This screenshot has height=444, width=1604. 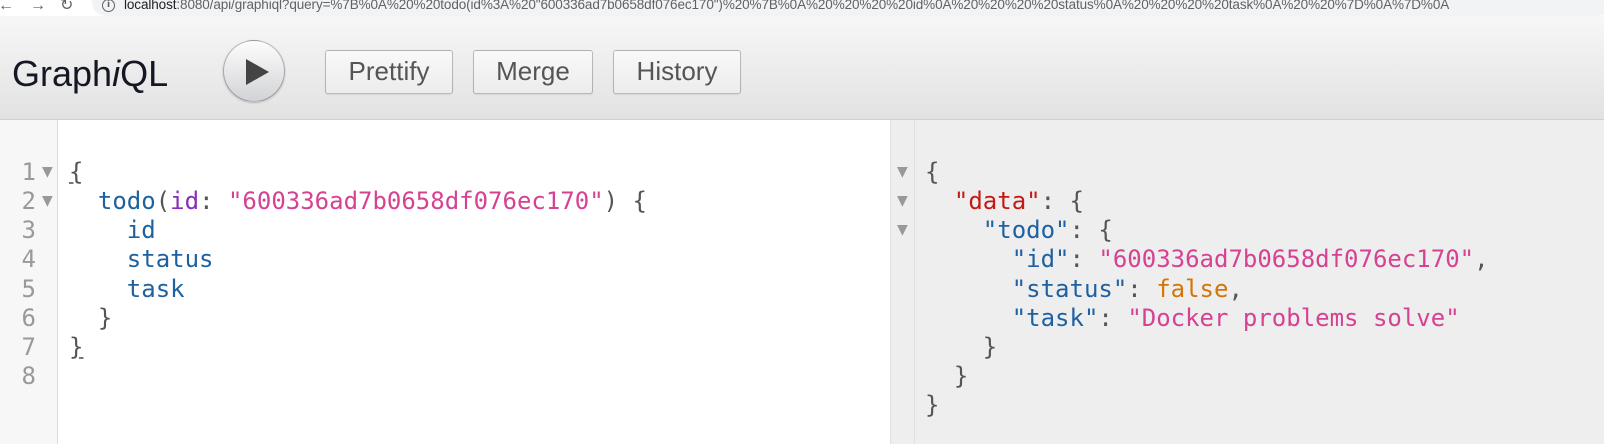 What do you see at coordinates (28, 201) in the screenshot?
I see `line-number: 2` at bounding box center [28, 201].